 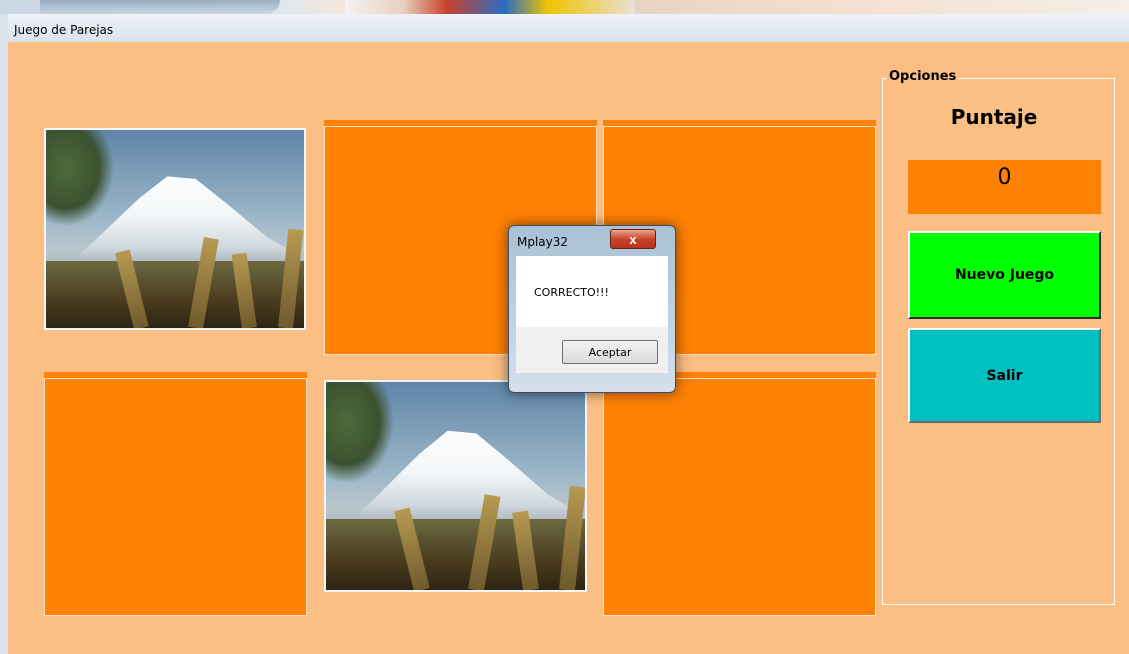 I want to click on window-title: Juego de Parejas, so click(x=64, y=30).